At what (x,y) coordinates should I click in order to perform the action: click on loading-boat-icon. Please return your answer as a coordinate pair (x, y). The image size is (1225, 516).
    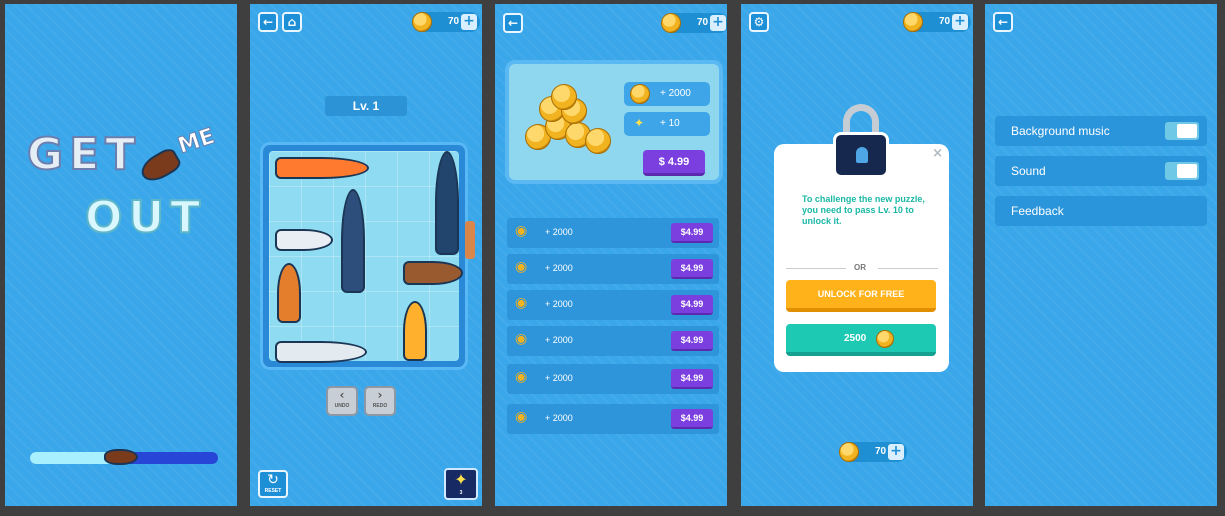
    Looking at the image, I should click on (121, 457).